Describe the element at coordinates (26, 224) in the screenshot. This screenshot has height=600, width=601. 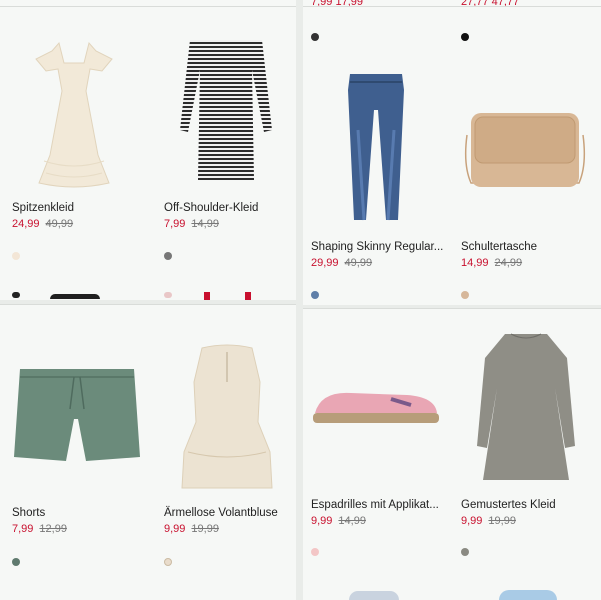
I see `sale-price: 24,99` at that location.